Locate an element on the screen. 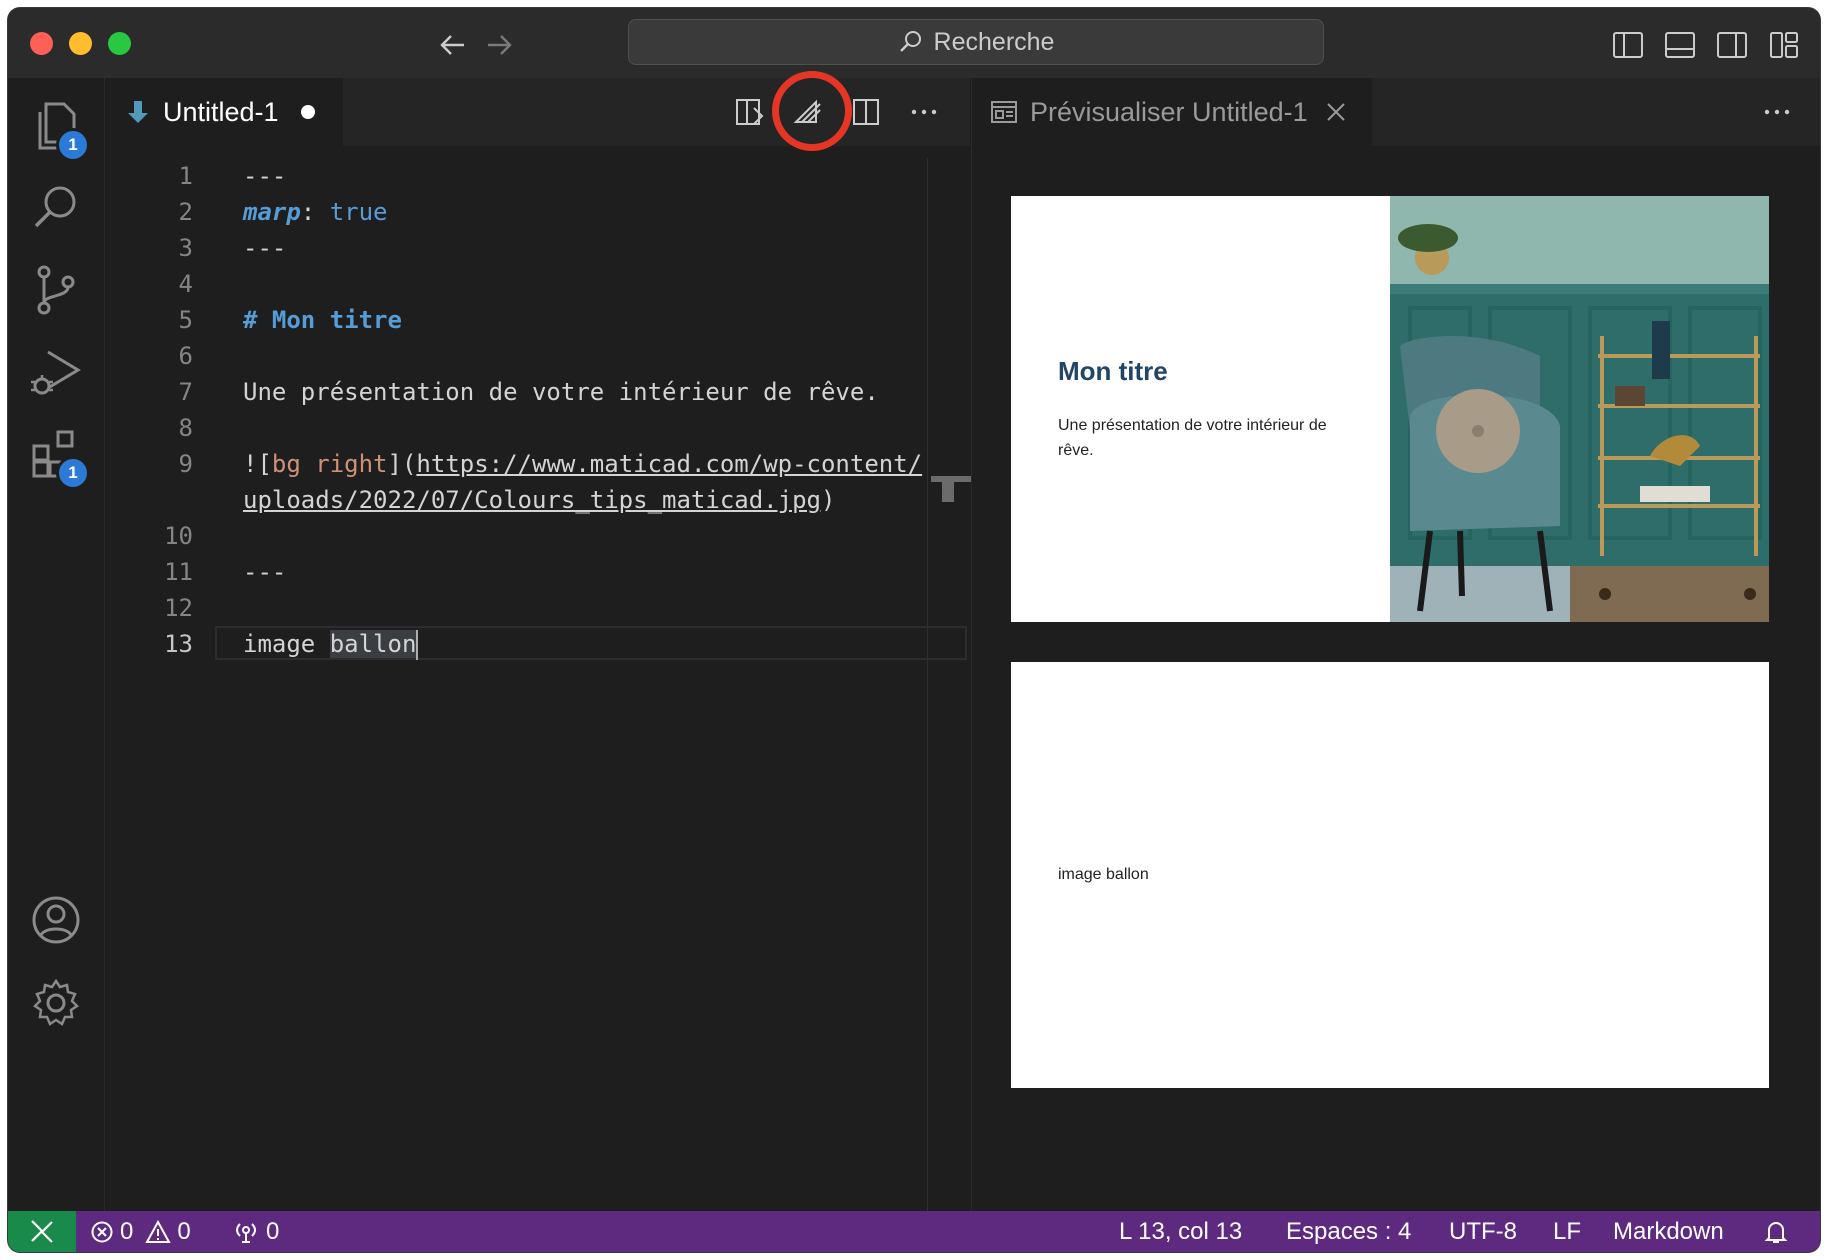  account-icon is located at coordinates (56, 920).